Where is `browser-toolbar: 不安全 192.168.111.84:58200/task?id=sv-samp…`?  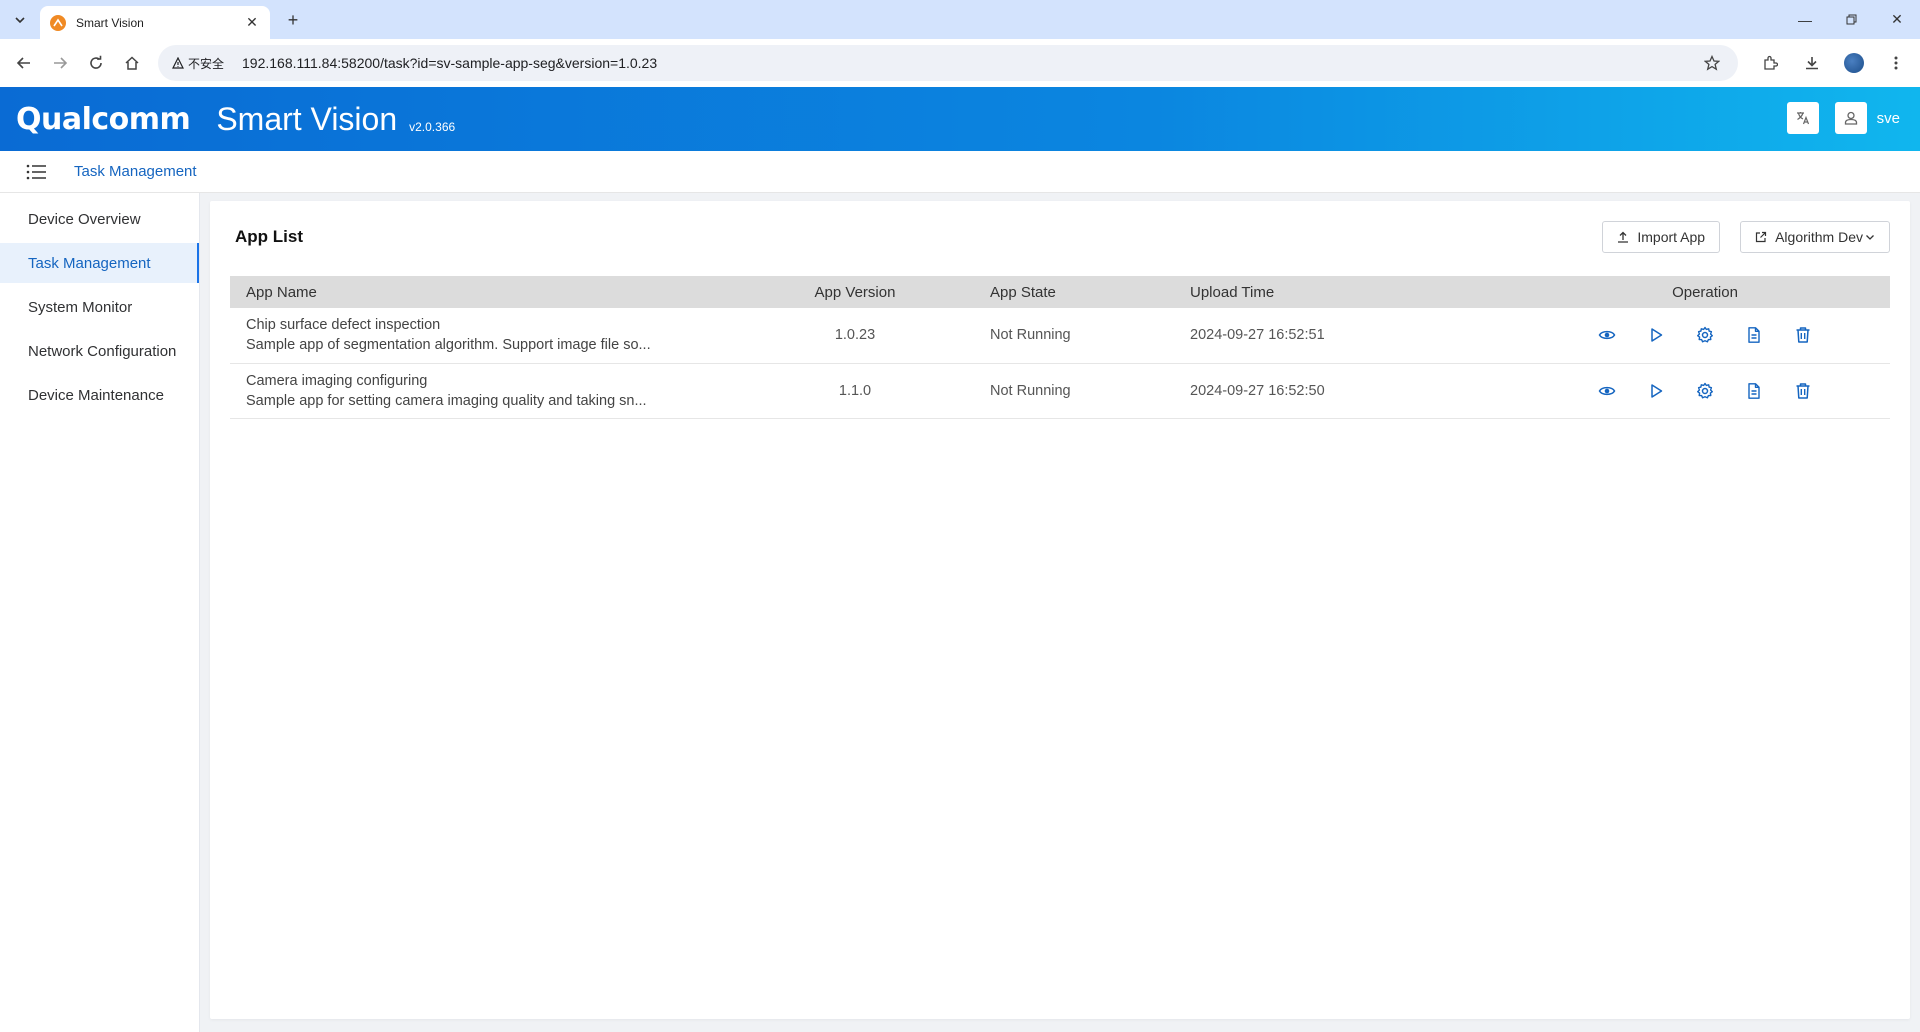 browser-toolbar: 不安全 192.168.111.84:58200/task?id=sv-samp… is located at coordinates (960, 63).